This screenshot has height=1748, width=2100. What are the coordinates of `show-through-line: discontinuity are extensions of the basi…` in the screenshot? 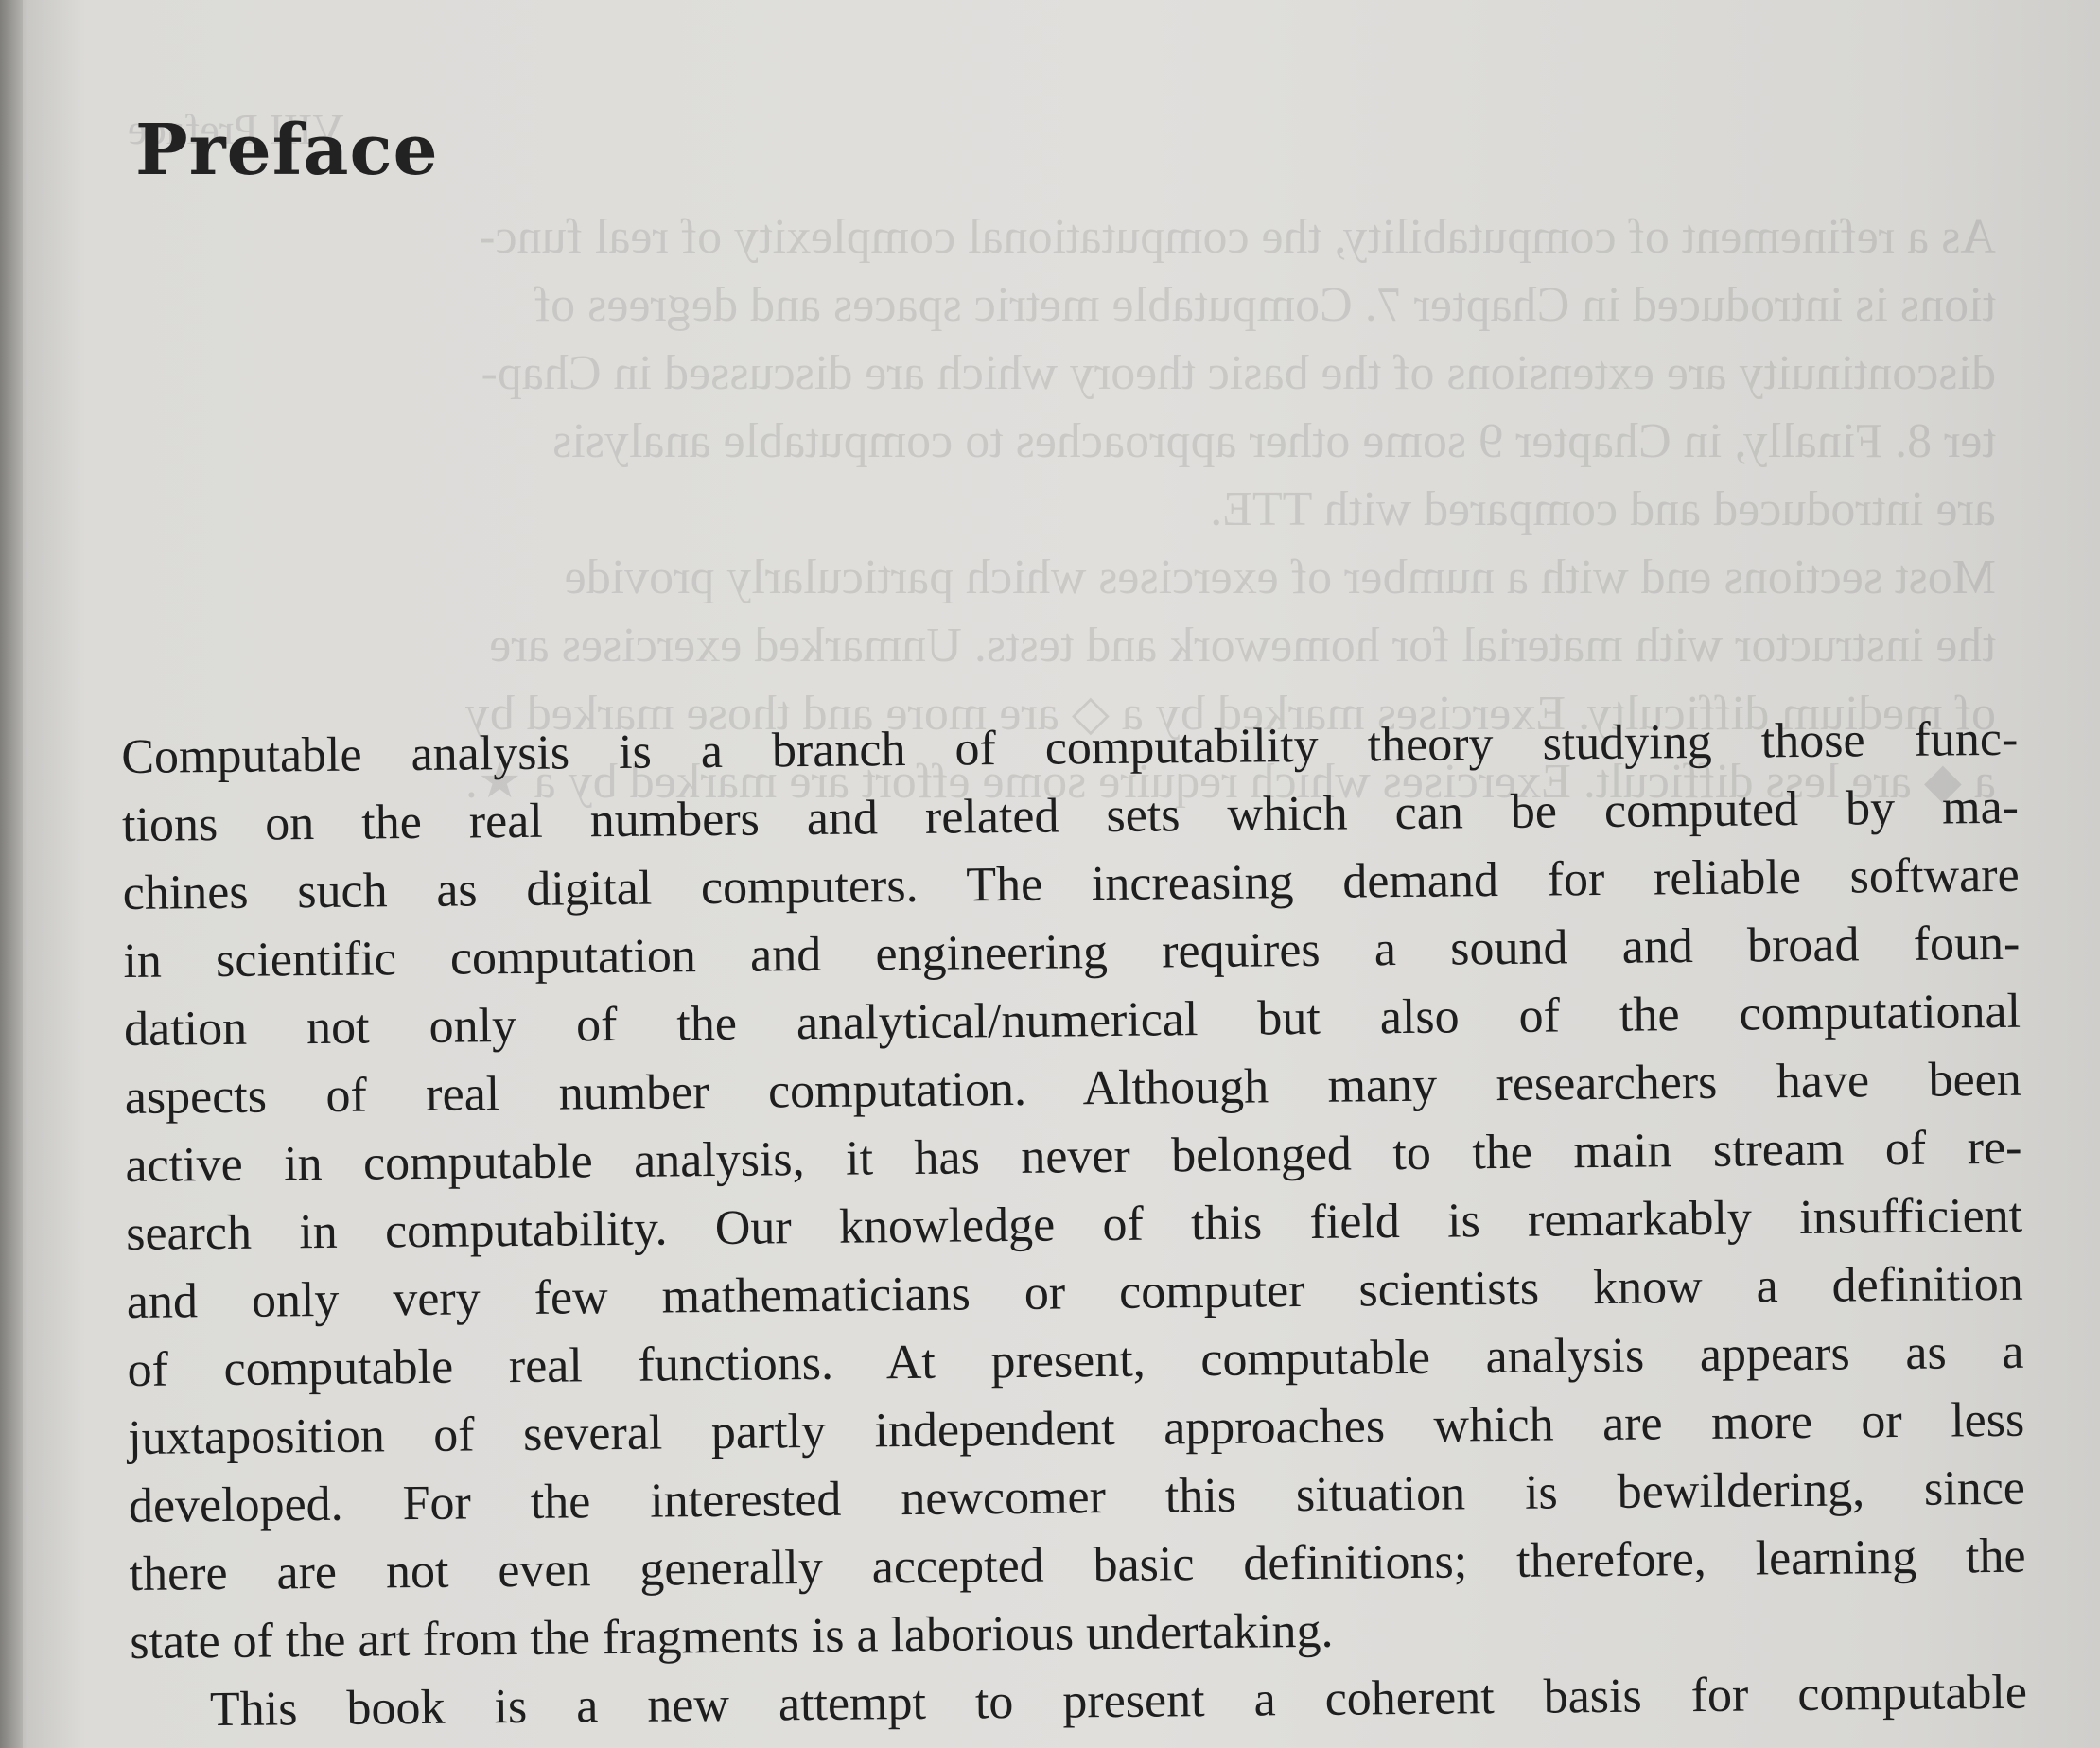 It's located at (1239, 373).